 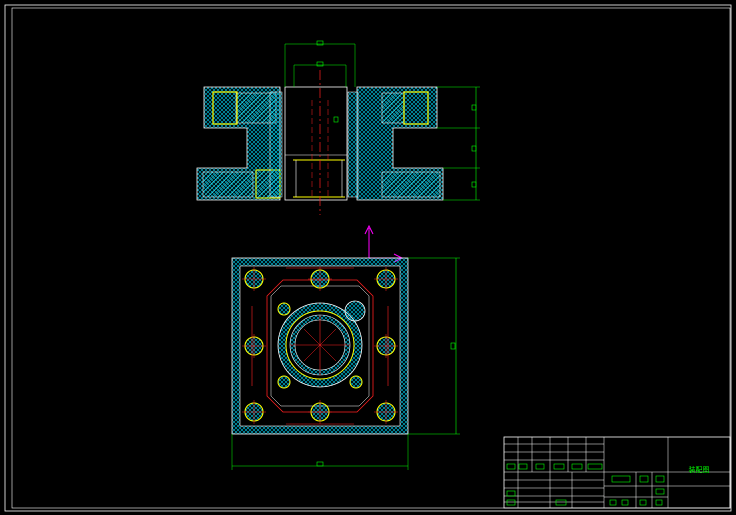 I want to click on front-right-diag-block, so click(x=411, y=184).